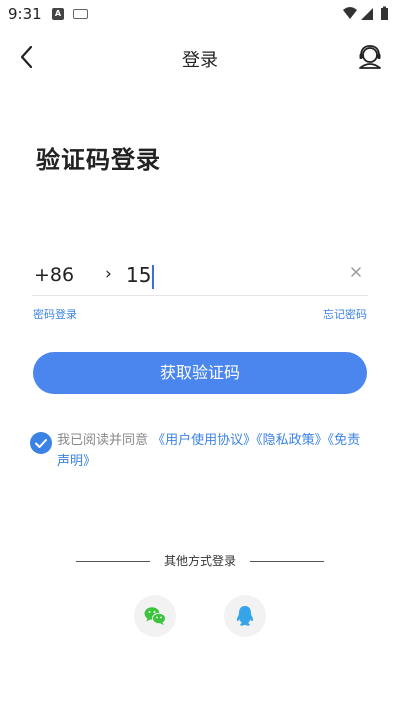 This screenshot has width=400, height=711. Describe the element at coordinates (105, 440) in the screenshot. I see `agreement-prefix: 我已阅读并同意` at that location.